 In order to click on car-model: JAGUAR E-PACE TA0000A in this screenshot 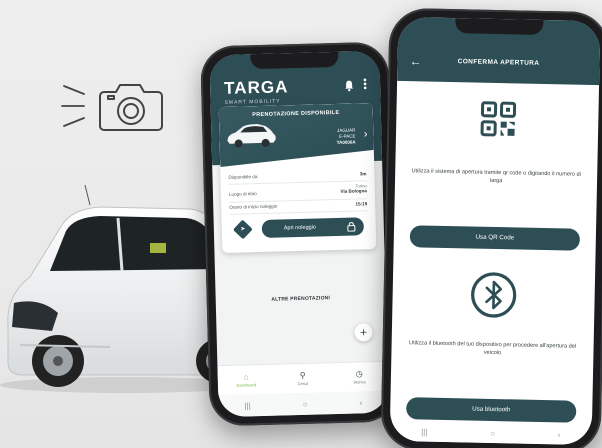, I will do `click(346, 136)`.